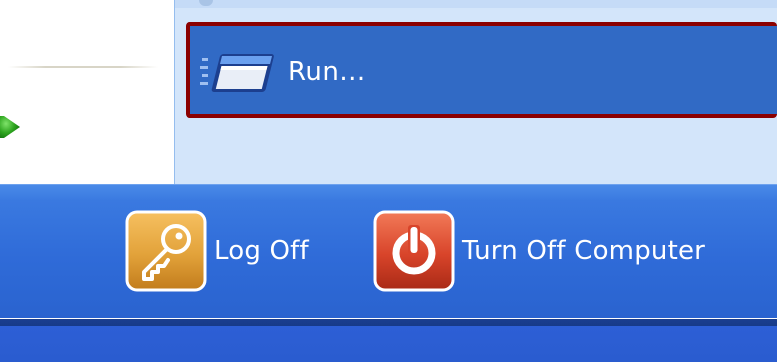  I want to click on turn-off-computer-button: Turn Off Computer, so click(572, 251).